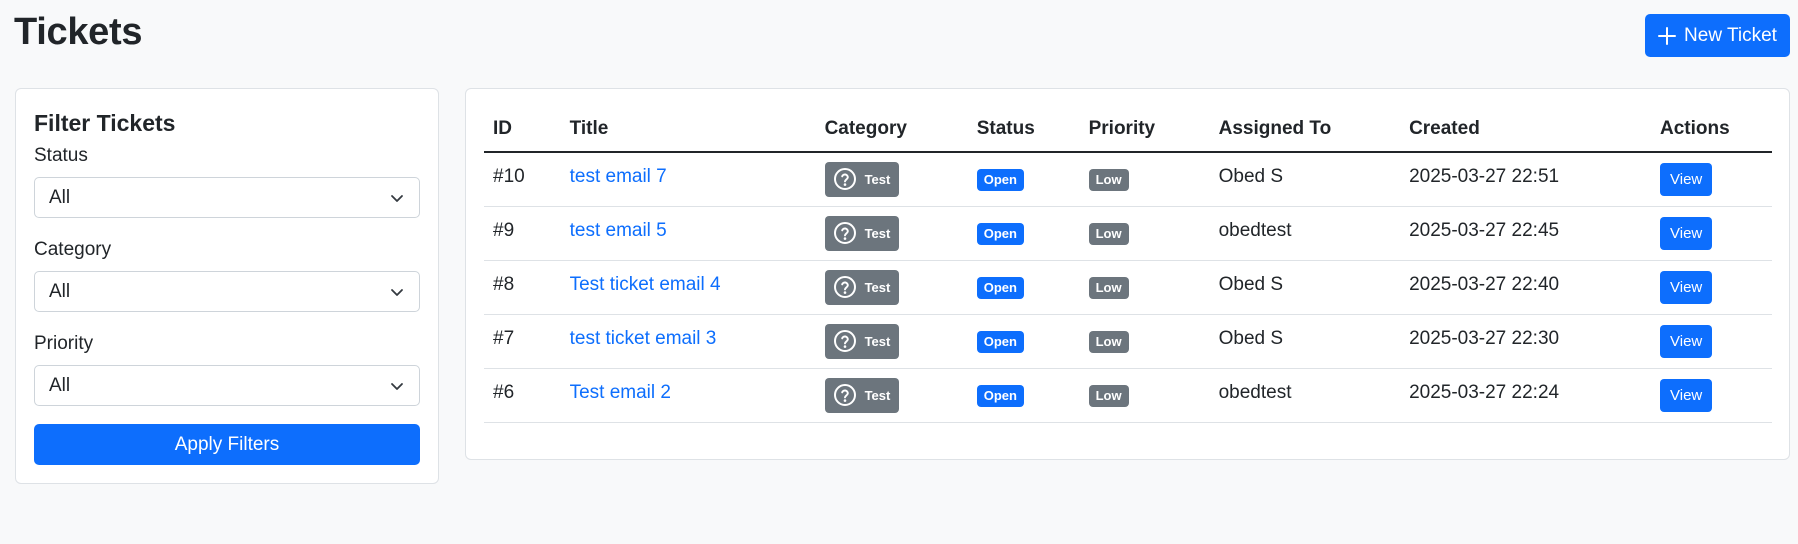 This screenshot has width=1798, height=544. Describe the element at coordinates (1305, 130) in the screenshot. I see `header-assigned-to: Assigned To` at that location.